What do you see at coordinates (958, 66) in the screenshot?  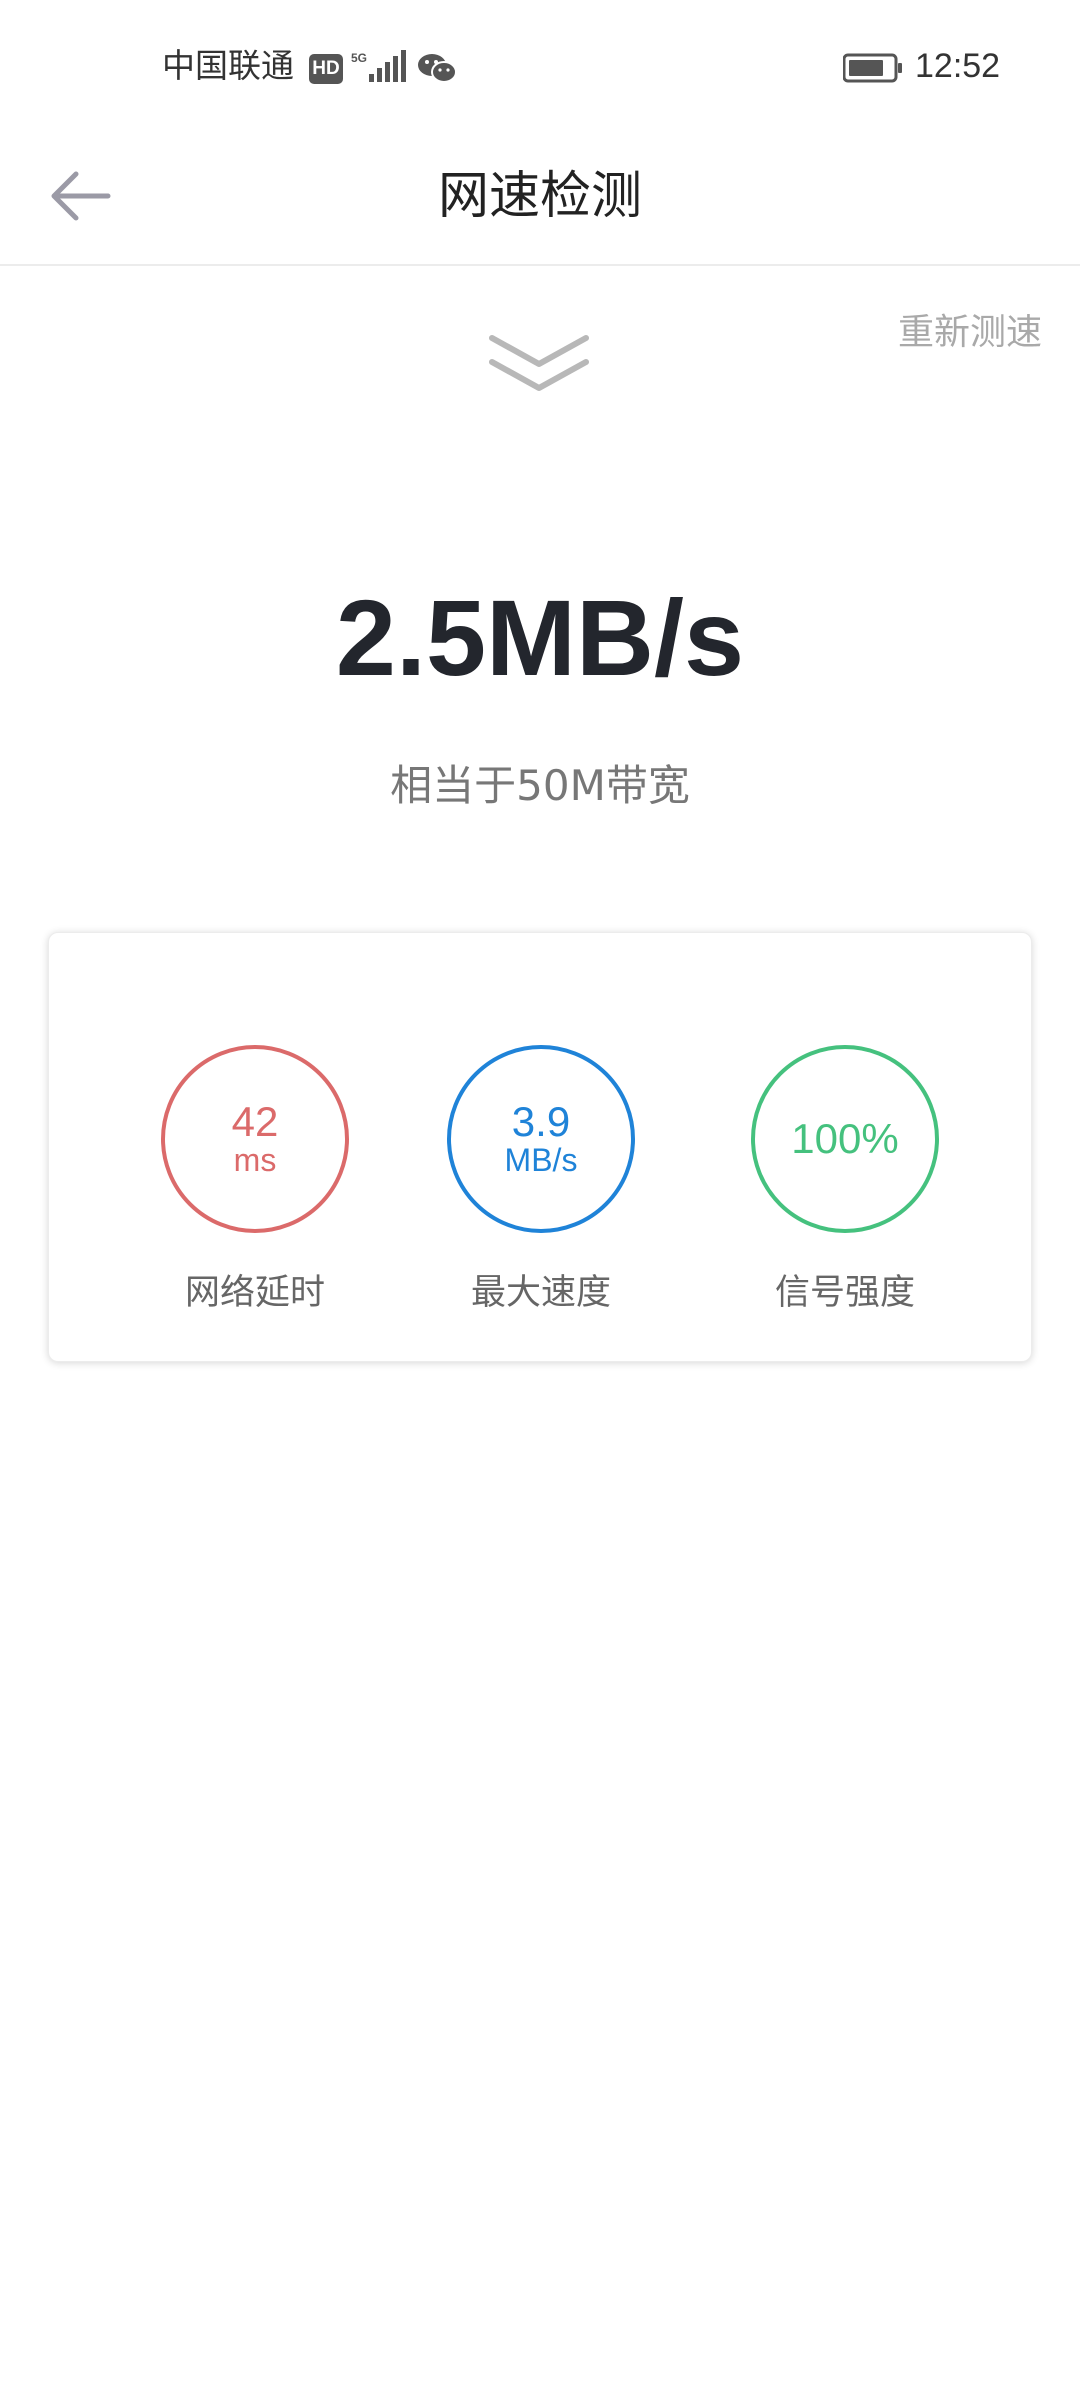 I see `clock: 12:52` at bounding box center [958, 66].